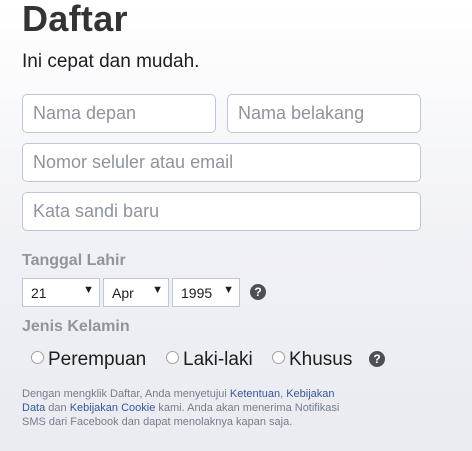 The height and width of the screenshot is (451, 472). What do you see at coordinates (61, 292) in the screenshot?
I see `birthday-day-select: 21 ▼` at bounding box center [61, 292].